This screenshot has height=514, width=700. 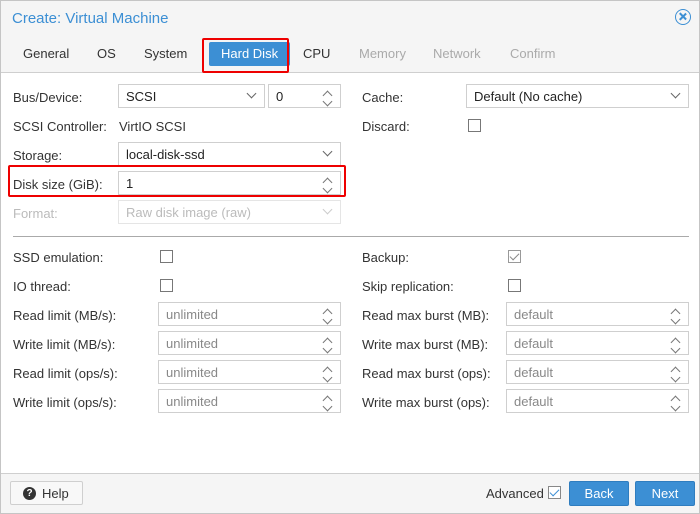 I want to click on read-burst-ops-input: default, so click(x=597, y=372).